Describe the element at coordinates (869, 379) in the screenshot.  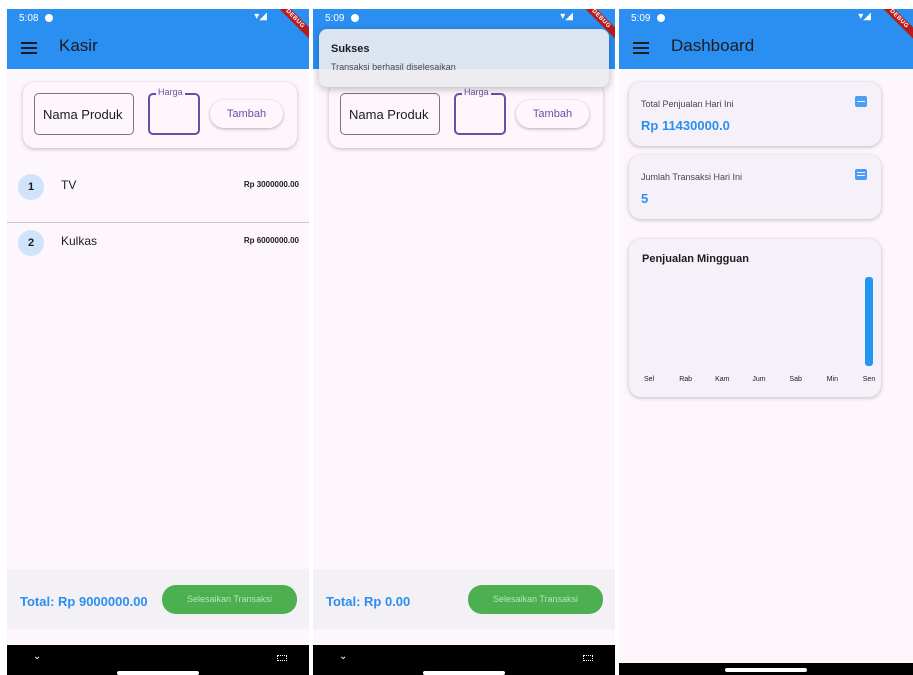
I see `x-tick-label: Sen` at that location.